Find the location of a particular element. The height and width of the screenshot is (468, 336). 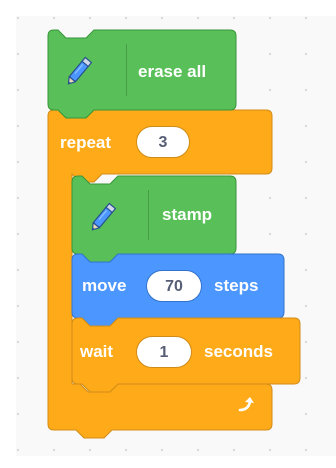

stamp-label: stamp is located at coordinates (187, 214).